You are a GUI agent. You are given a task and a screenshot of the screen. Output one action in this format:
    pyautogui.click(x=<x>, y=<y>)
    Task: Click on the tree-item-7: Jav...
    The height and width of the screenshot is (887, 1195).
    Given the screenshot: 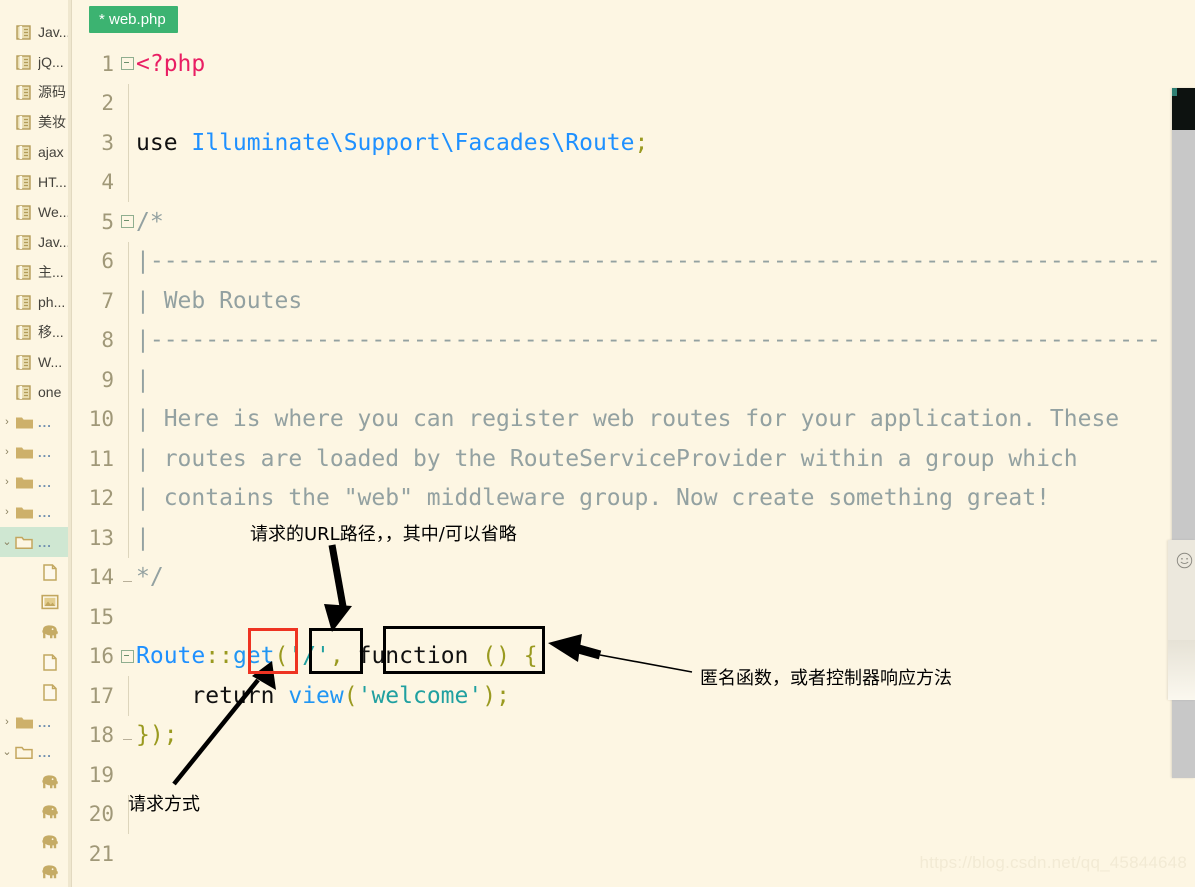 What is the action you would take?
    pyautogui.click(x=34, y=242)
    